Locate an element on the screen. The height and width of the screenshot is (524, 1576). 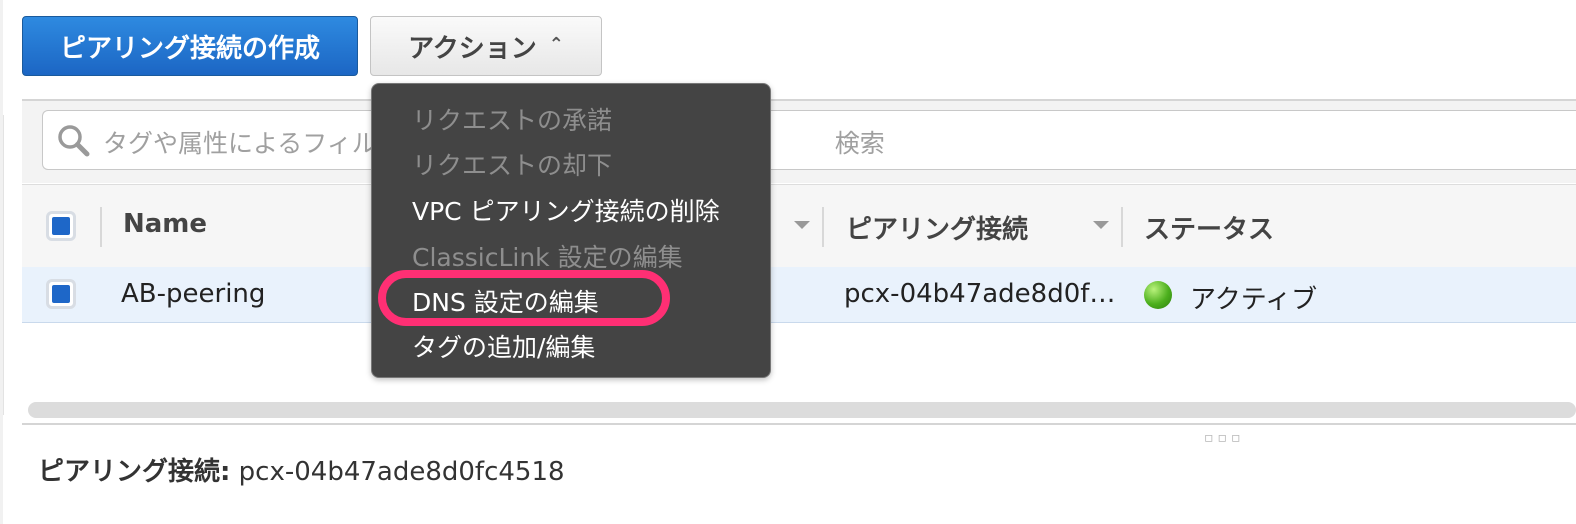
actions-button: アクション ⌃ is located at coordinates (486, 46).